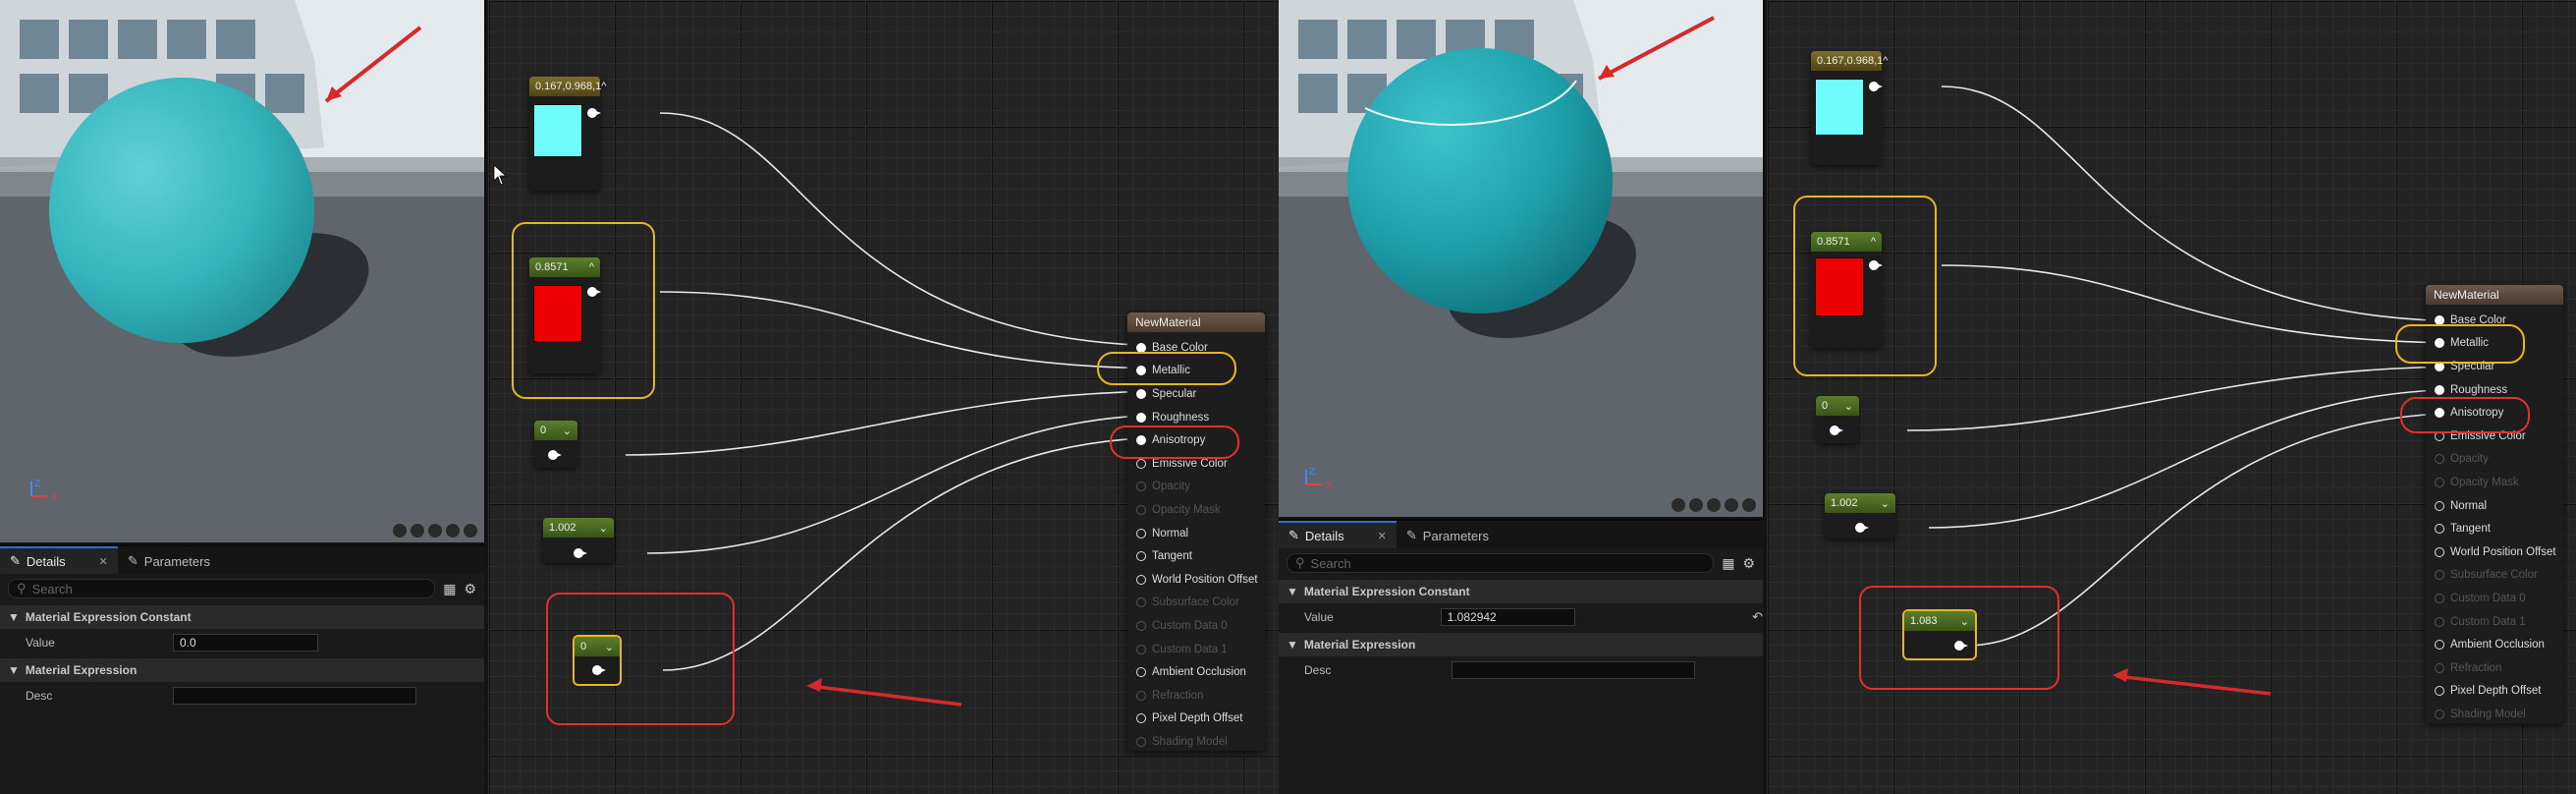 The image size is (2576, 794). What do you see at coordinates (1508, 617) in the screenshot?
I see `value-input: 1.082942` at bounding box center [1508, 617].